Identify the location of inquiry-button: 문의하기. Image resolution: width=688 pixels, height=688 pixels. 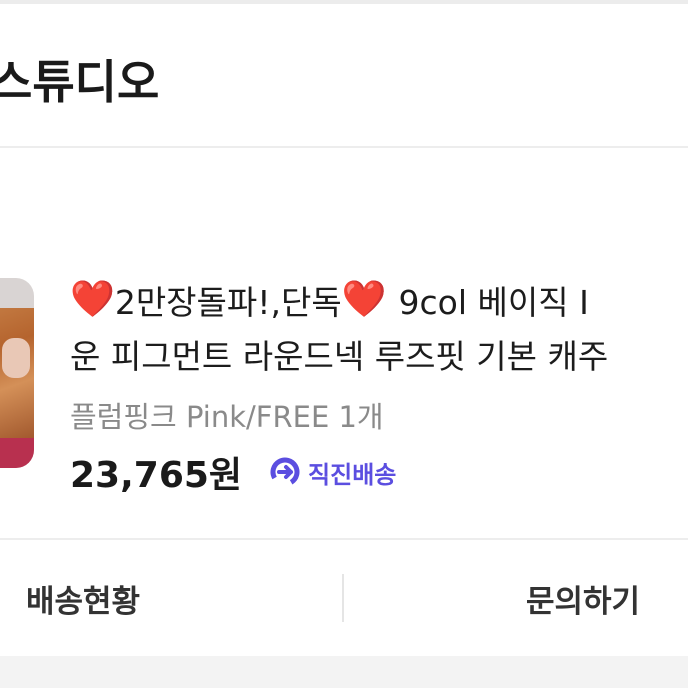
(583, 598).